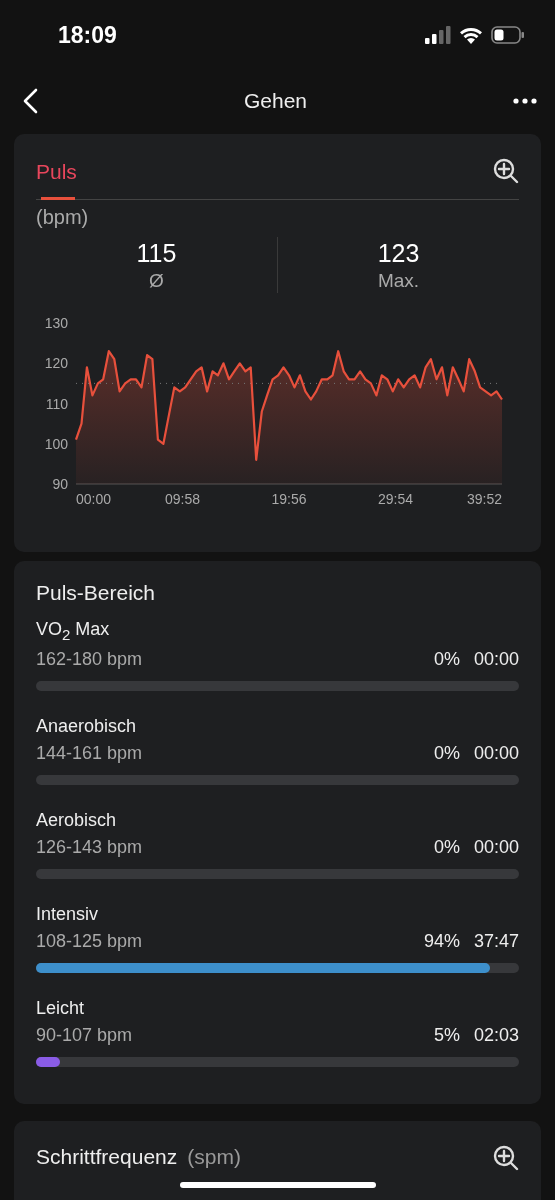  I want to click on zone-range: 162-180 bpm, so click(89, 659).